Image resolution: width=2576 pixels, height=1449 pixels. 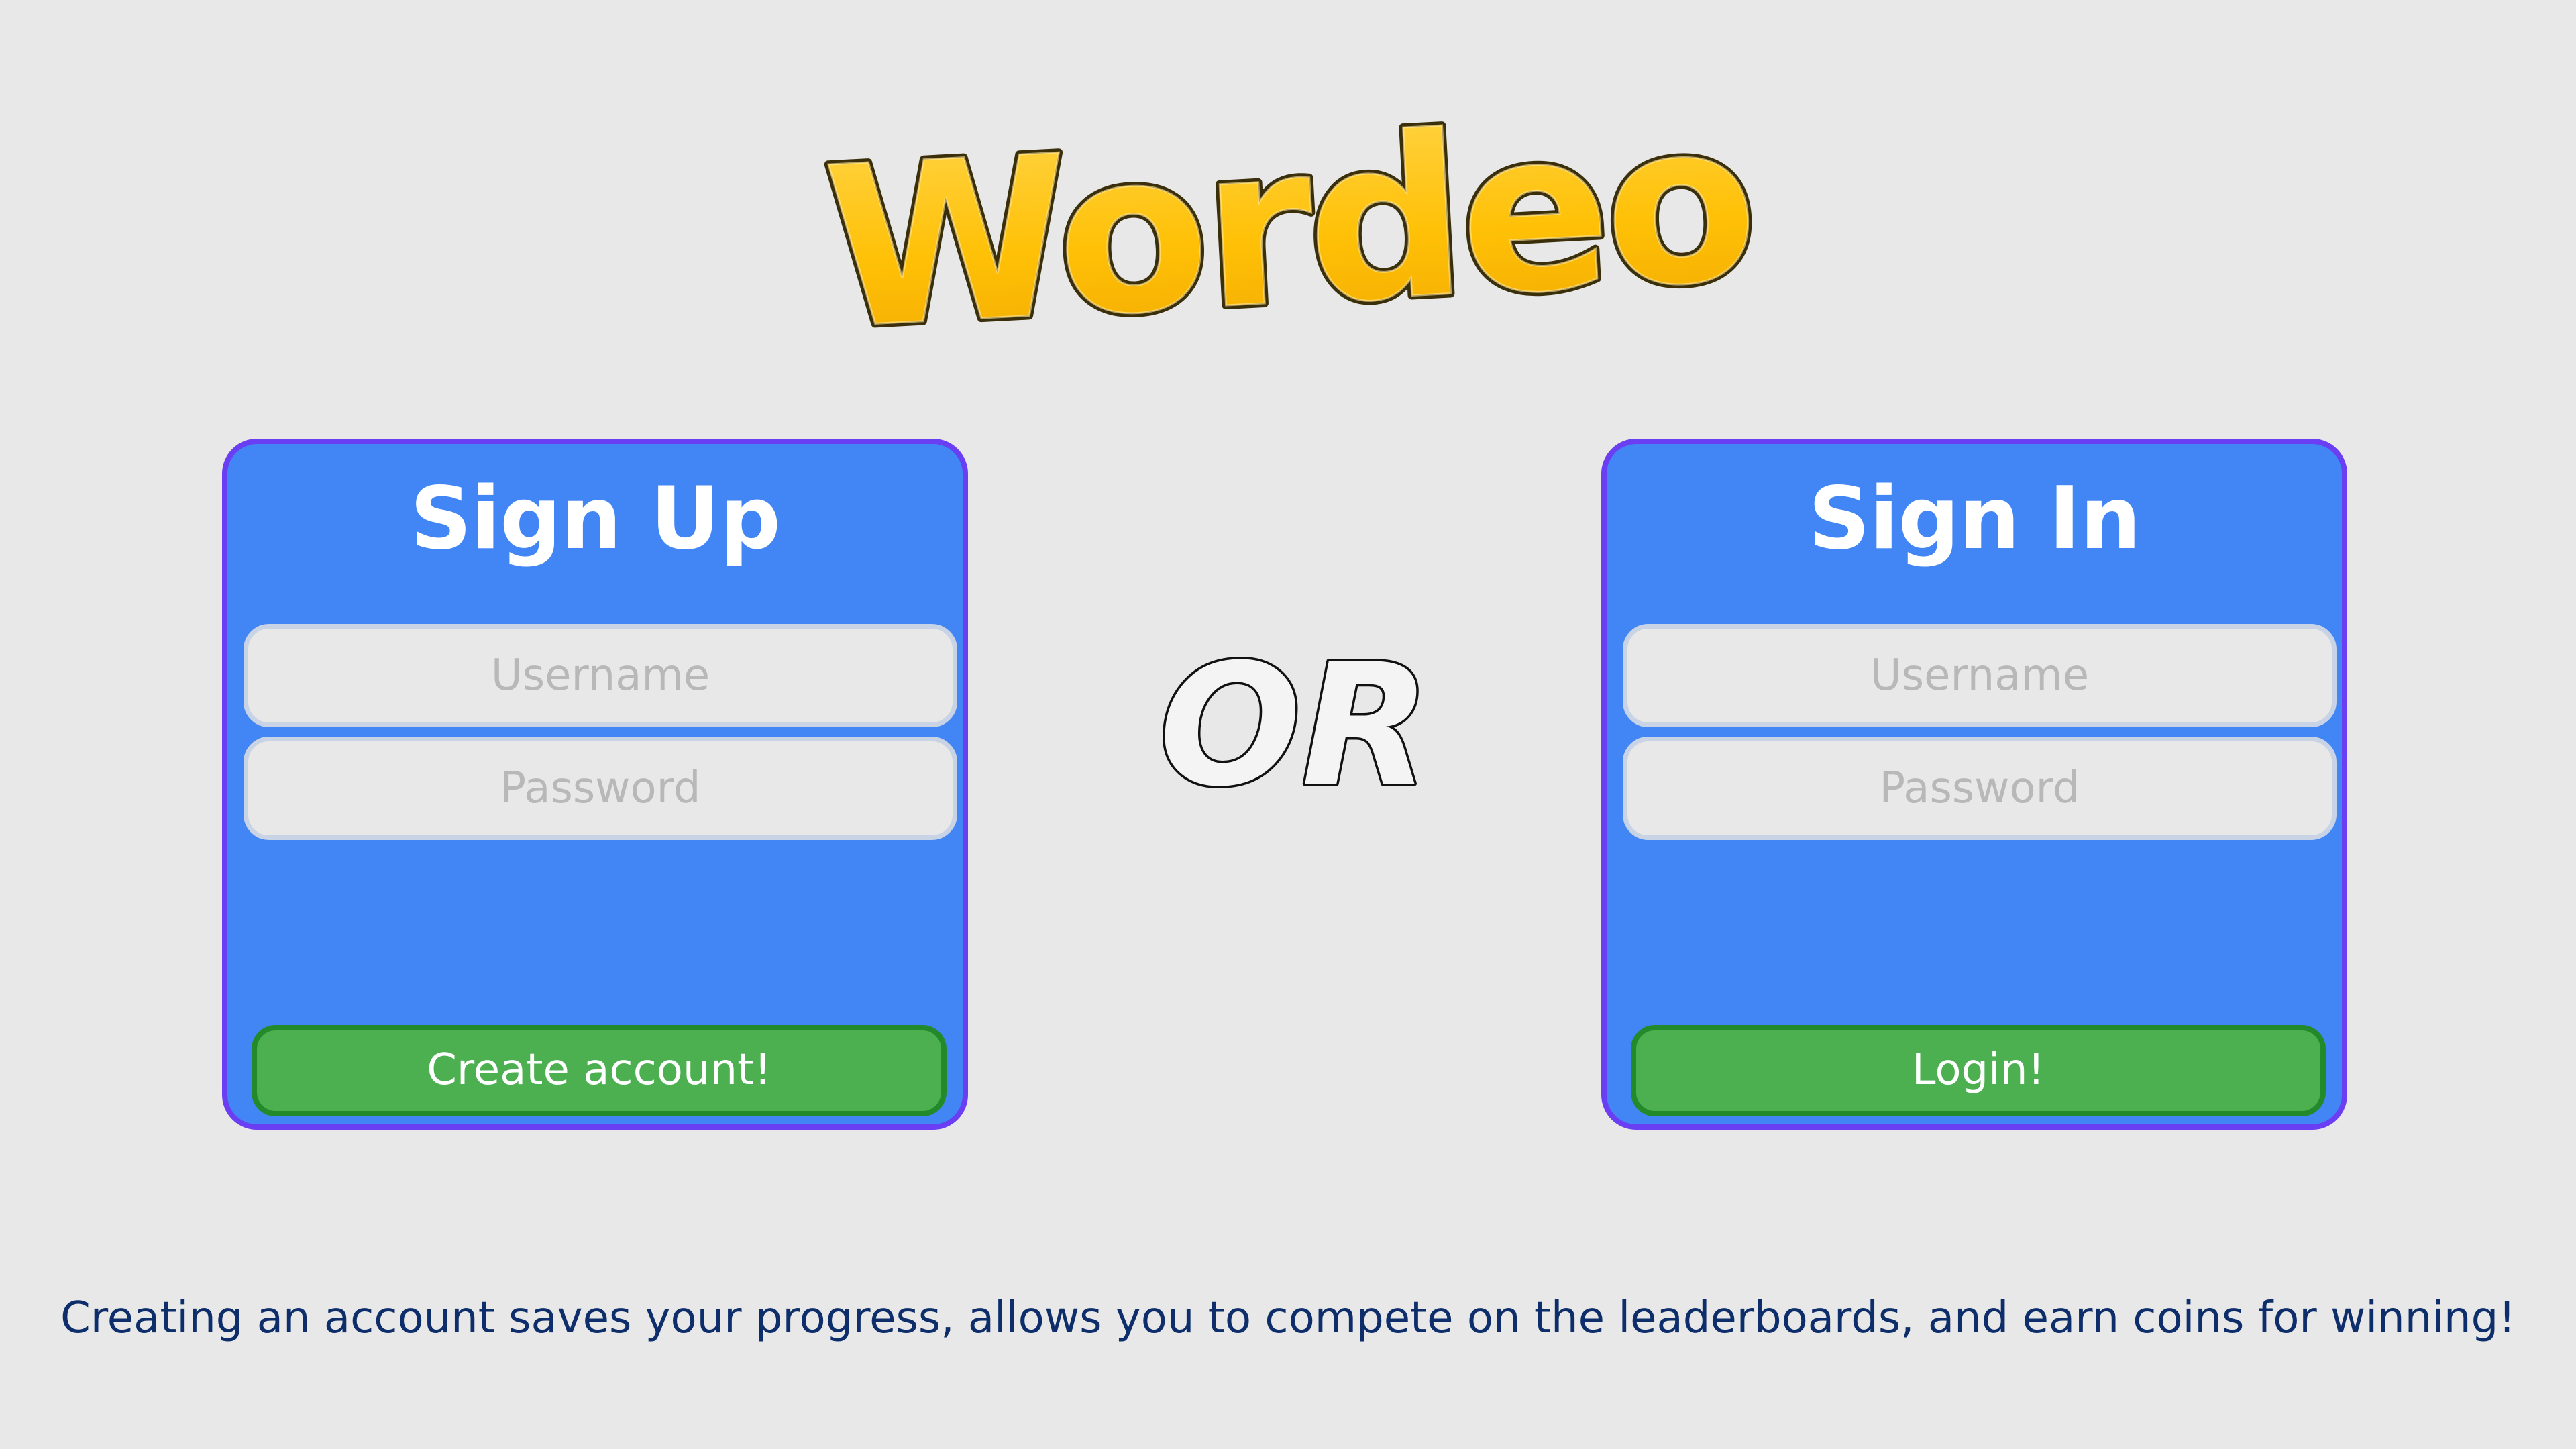 I want to click on signup-panel: Sign Up Create account!, so click(x=595, y=784).